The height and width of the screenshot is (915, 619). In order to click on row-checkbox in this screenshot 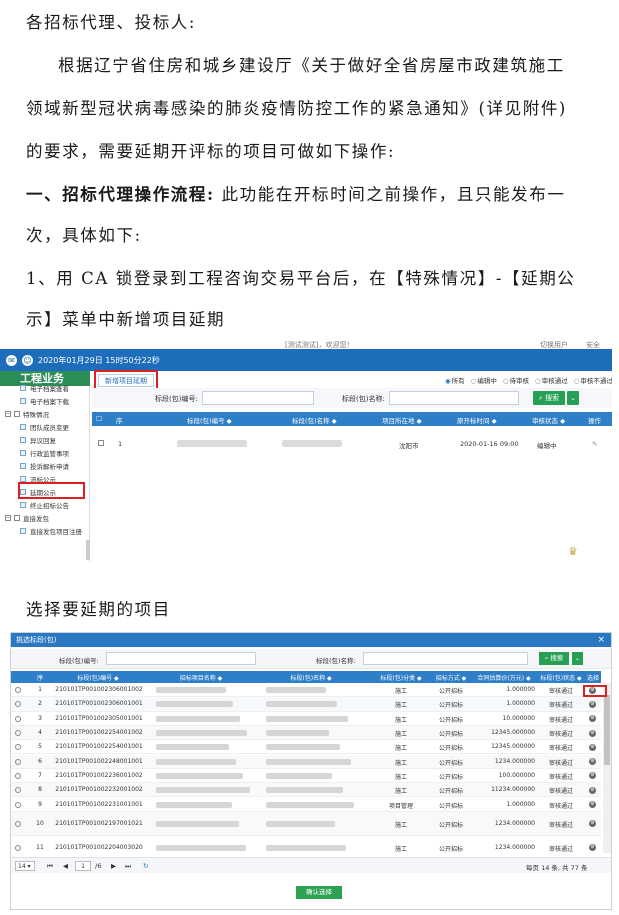, I will do `click(101, 443)`.